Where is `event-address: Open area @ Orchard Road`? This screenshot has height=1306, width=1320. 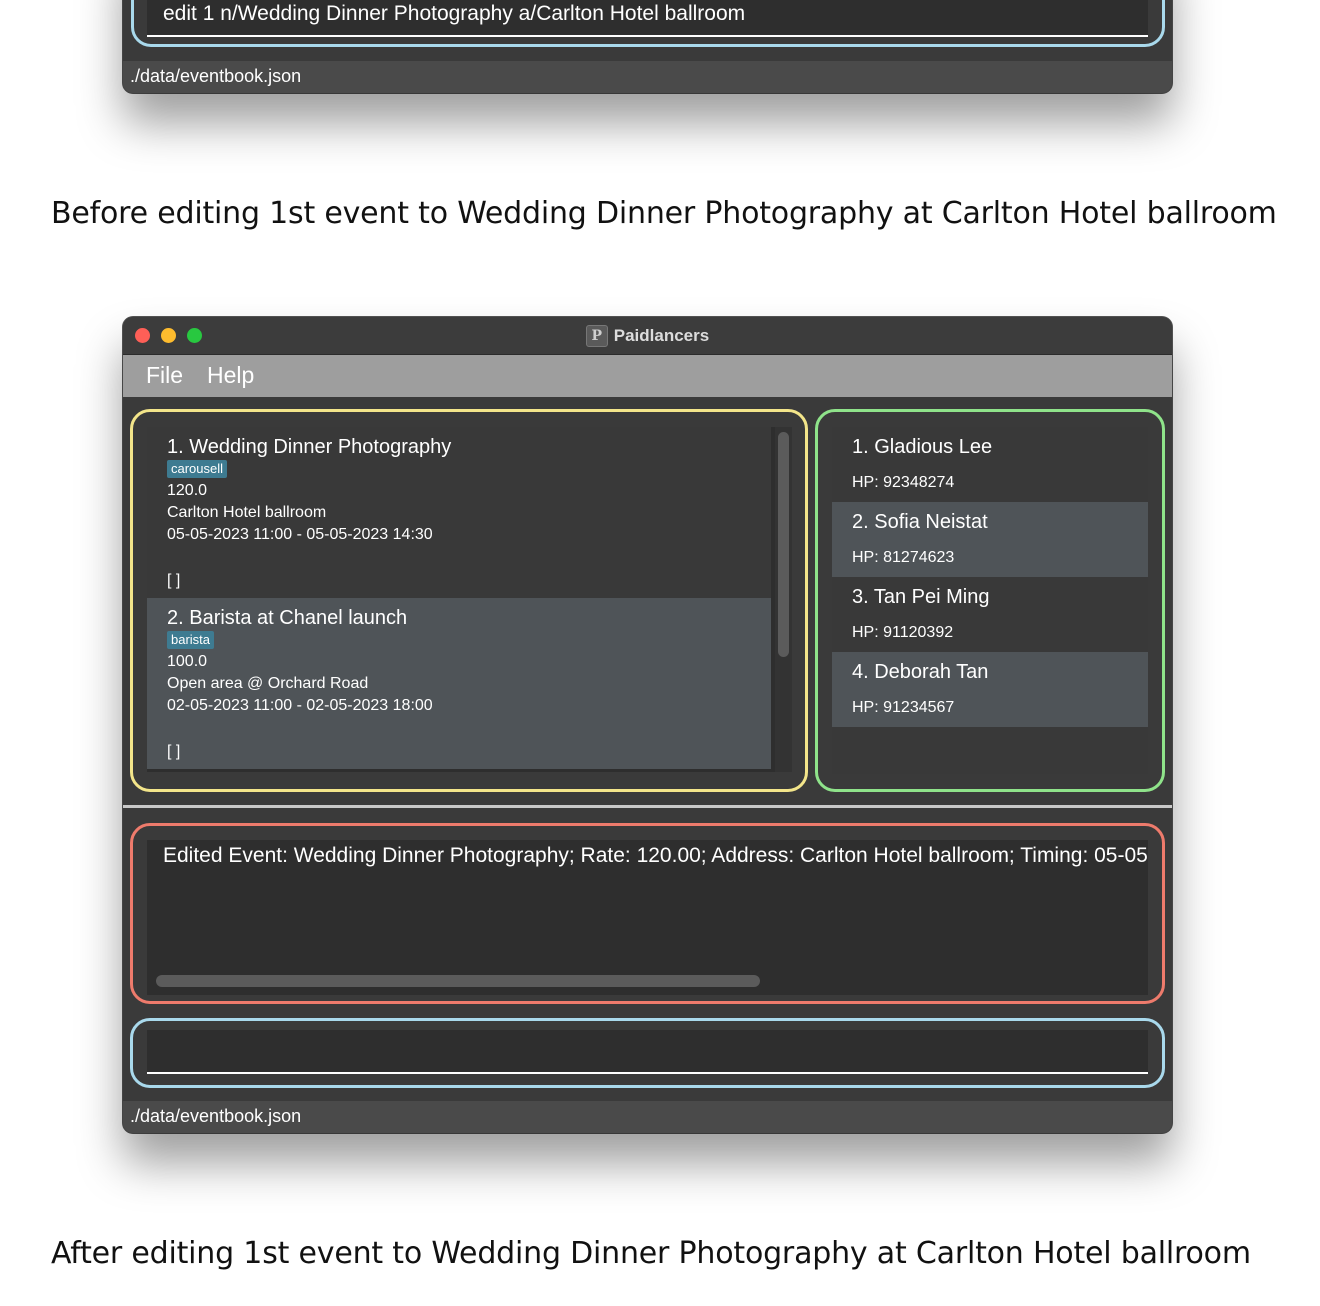
event-address: Open area @ Orchard Road is located at coordinates (268, 683).